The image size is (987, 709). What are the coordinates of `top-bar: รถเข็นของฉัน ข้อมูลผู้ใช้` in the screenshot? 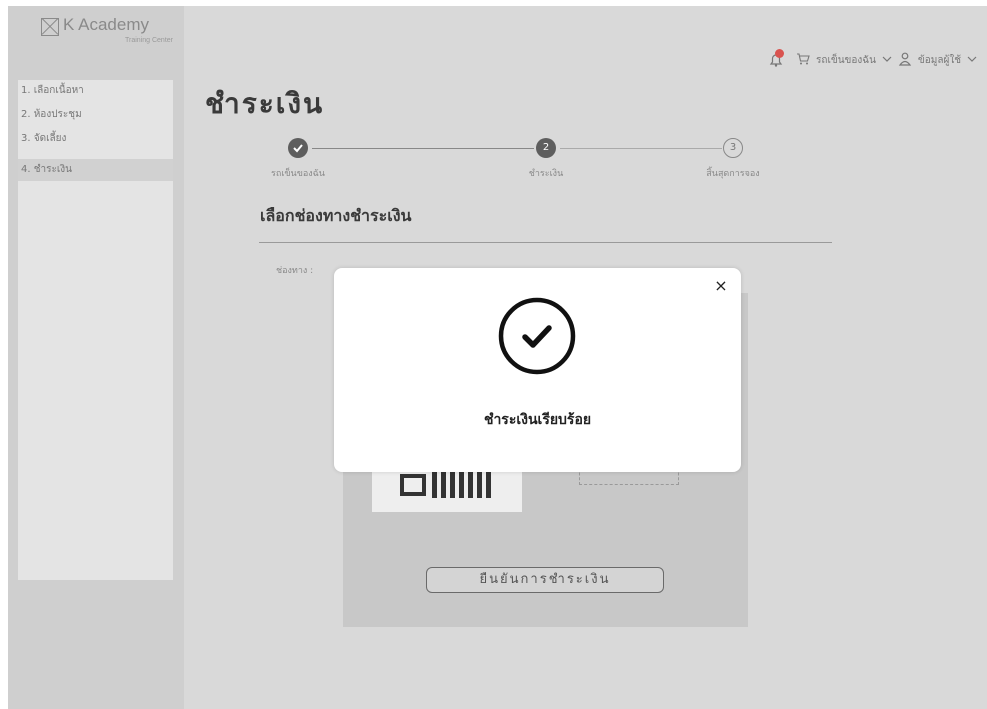 It's located at (872, 59).